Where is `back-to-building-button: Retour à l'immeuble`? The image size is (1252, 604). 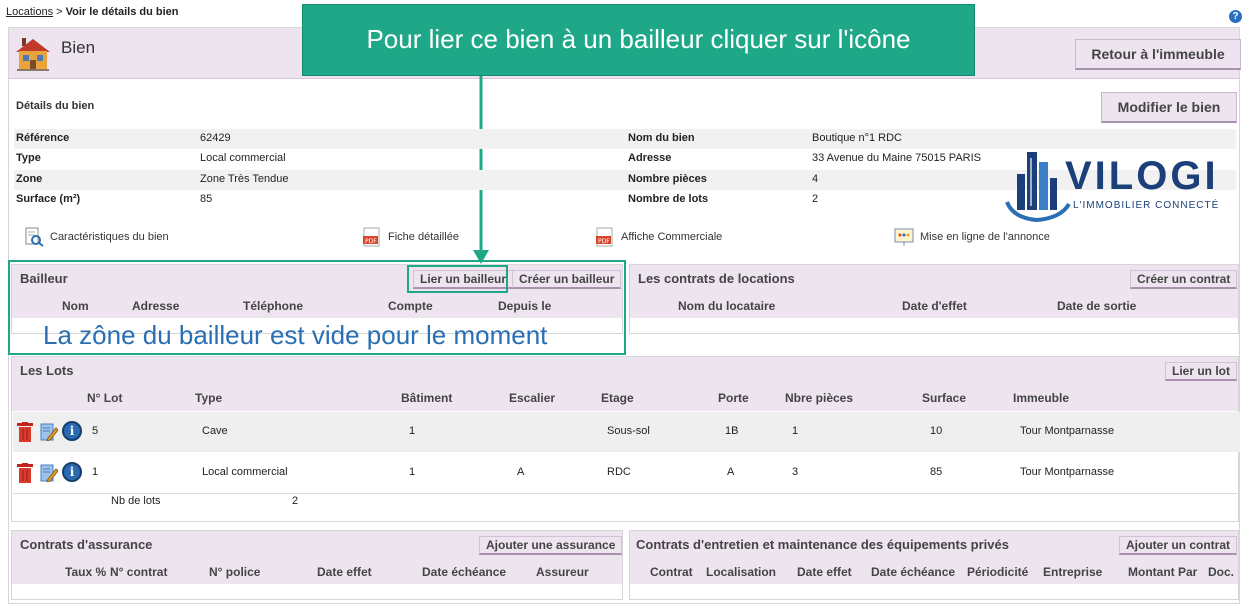
back-to-building-button: Retour à l'immeuble is located at coordinates (1158, 54).